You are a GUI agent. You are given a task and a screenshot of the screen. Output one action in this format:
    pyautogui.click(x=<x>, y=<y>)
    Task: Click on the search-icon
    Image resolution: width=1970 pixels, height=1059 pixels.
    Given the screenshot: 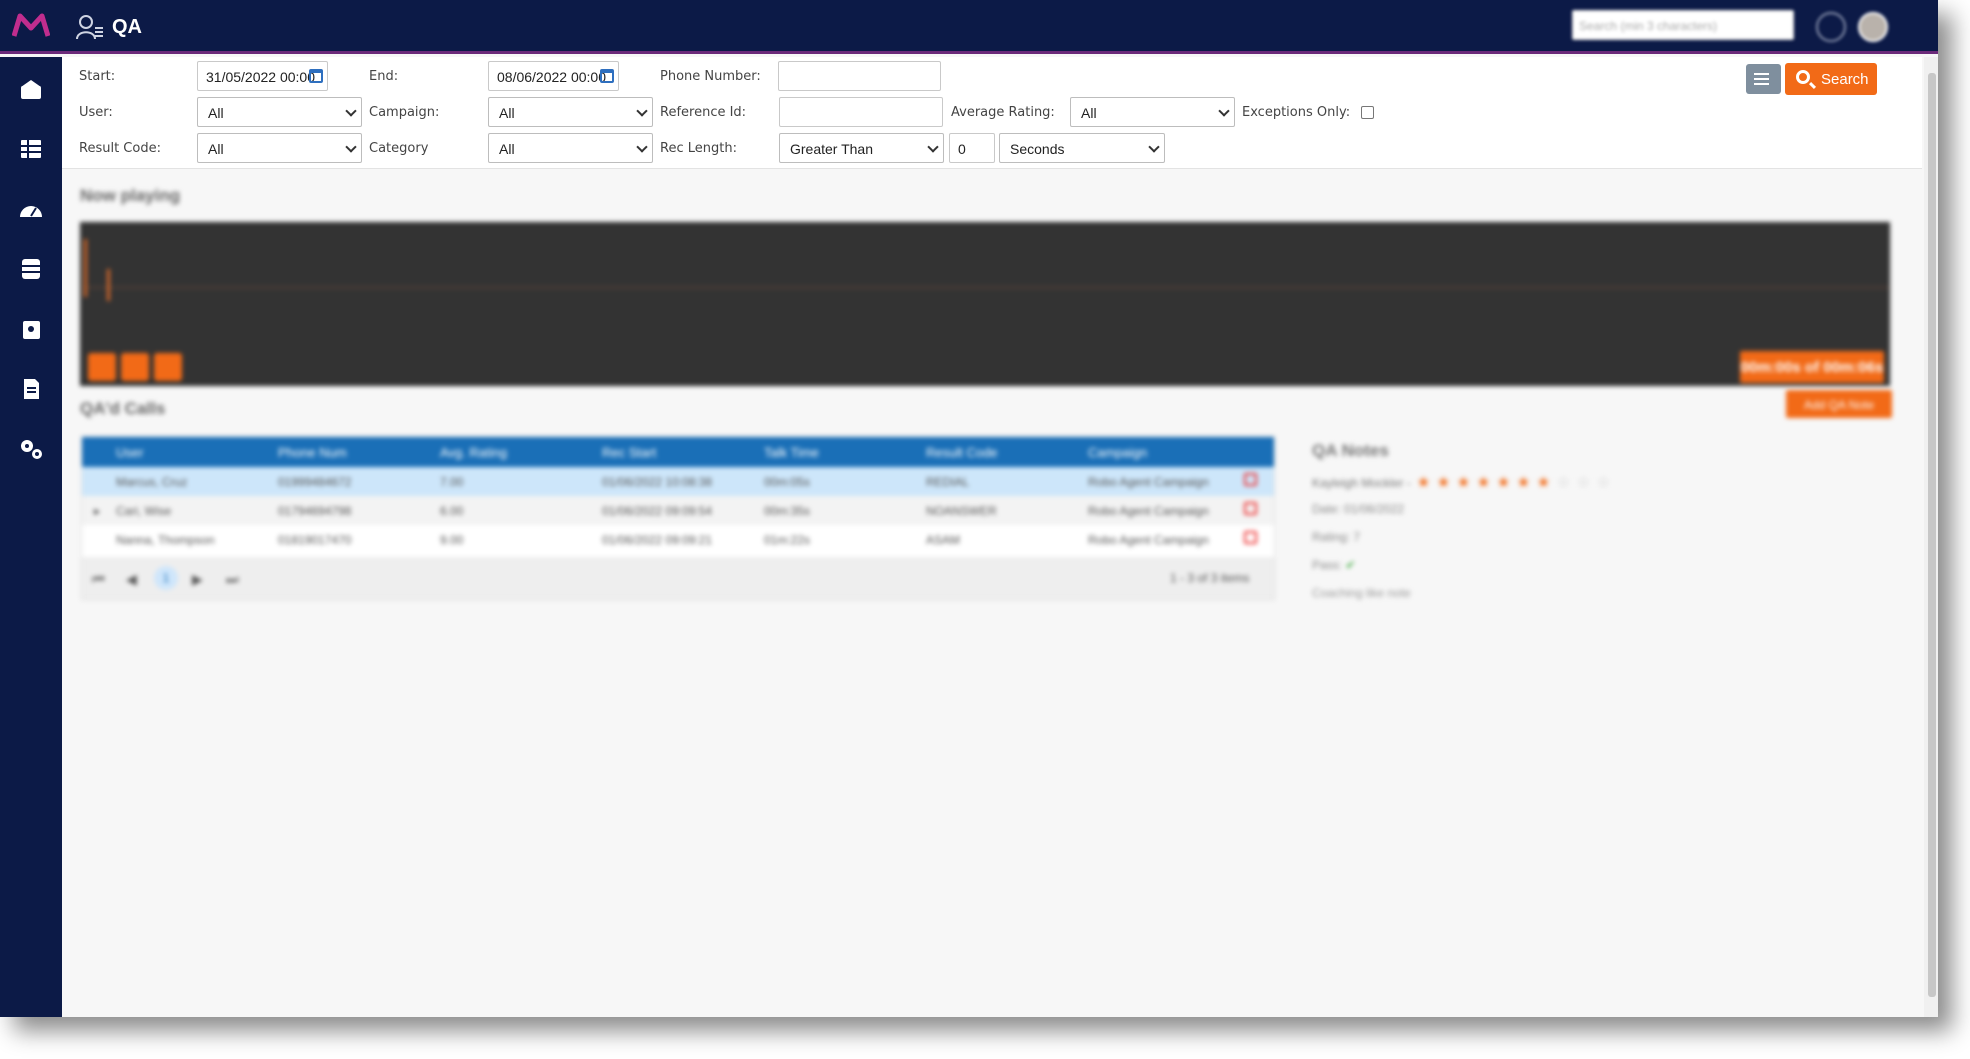 What is the action you would take?
    pyautogui.click(x=1803, y=77)
    